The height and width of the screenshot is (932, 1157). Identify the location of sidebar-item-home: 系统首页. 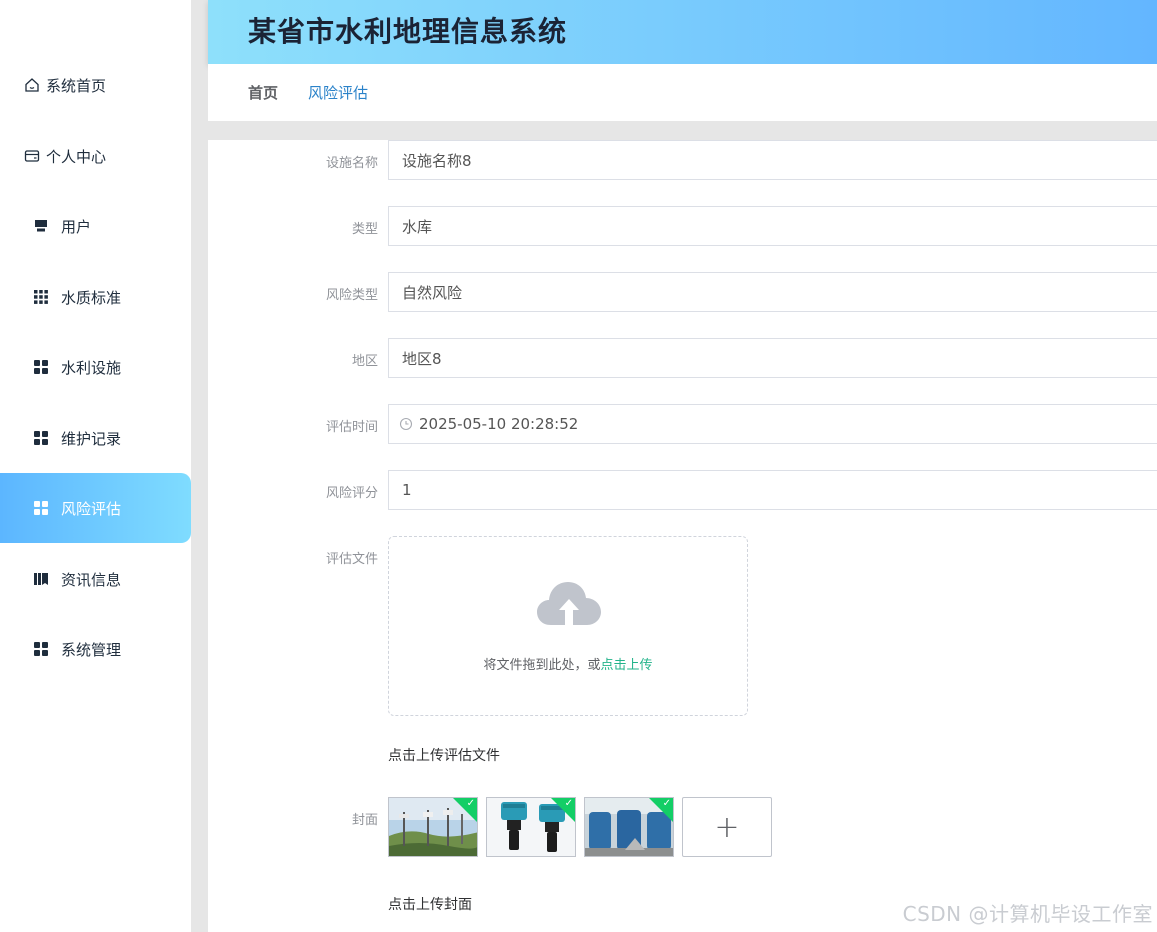
(95, 85).